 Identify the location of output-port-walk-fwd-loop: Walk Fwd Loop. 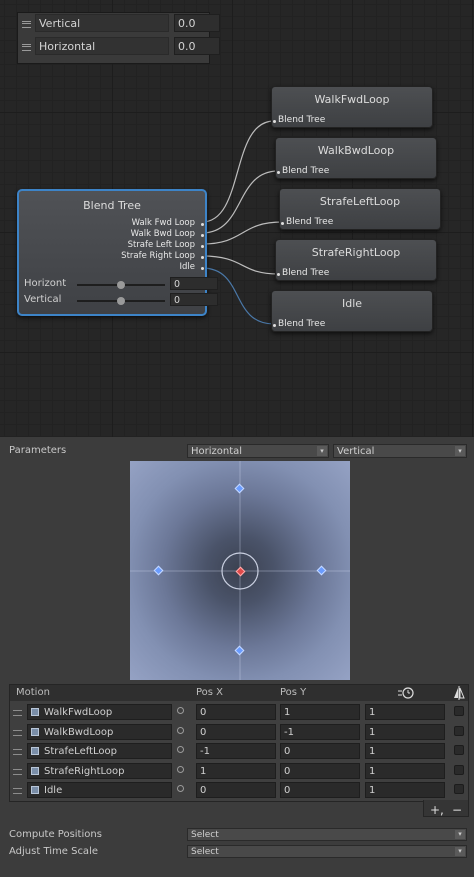
(163, 223).